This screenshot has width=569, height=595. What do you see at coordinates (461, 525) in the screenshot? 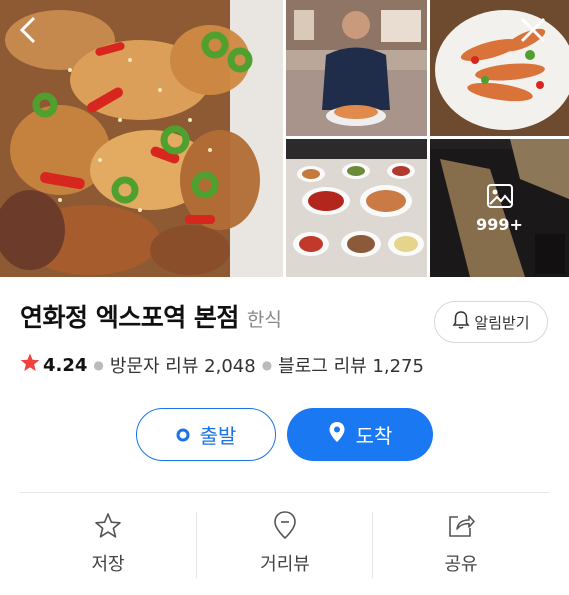
I see `share-icon` at bounding box center [461, 525].